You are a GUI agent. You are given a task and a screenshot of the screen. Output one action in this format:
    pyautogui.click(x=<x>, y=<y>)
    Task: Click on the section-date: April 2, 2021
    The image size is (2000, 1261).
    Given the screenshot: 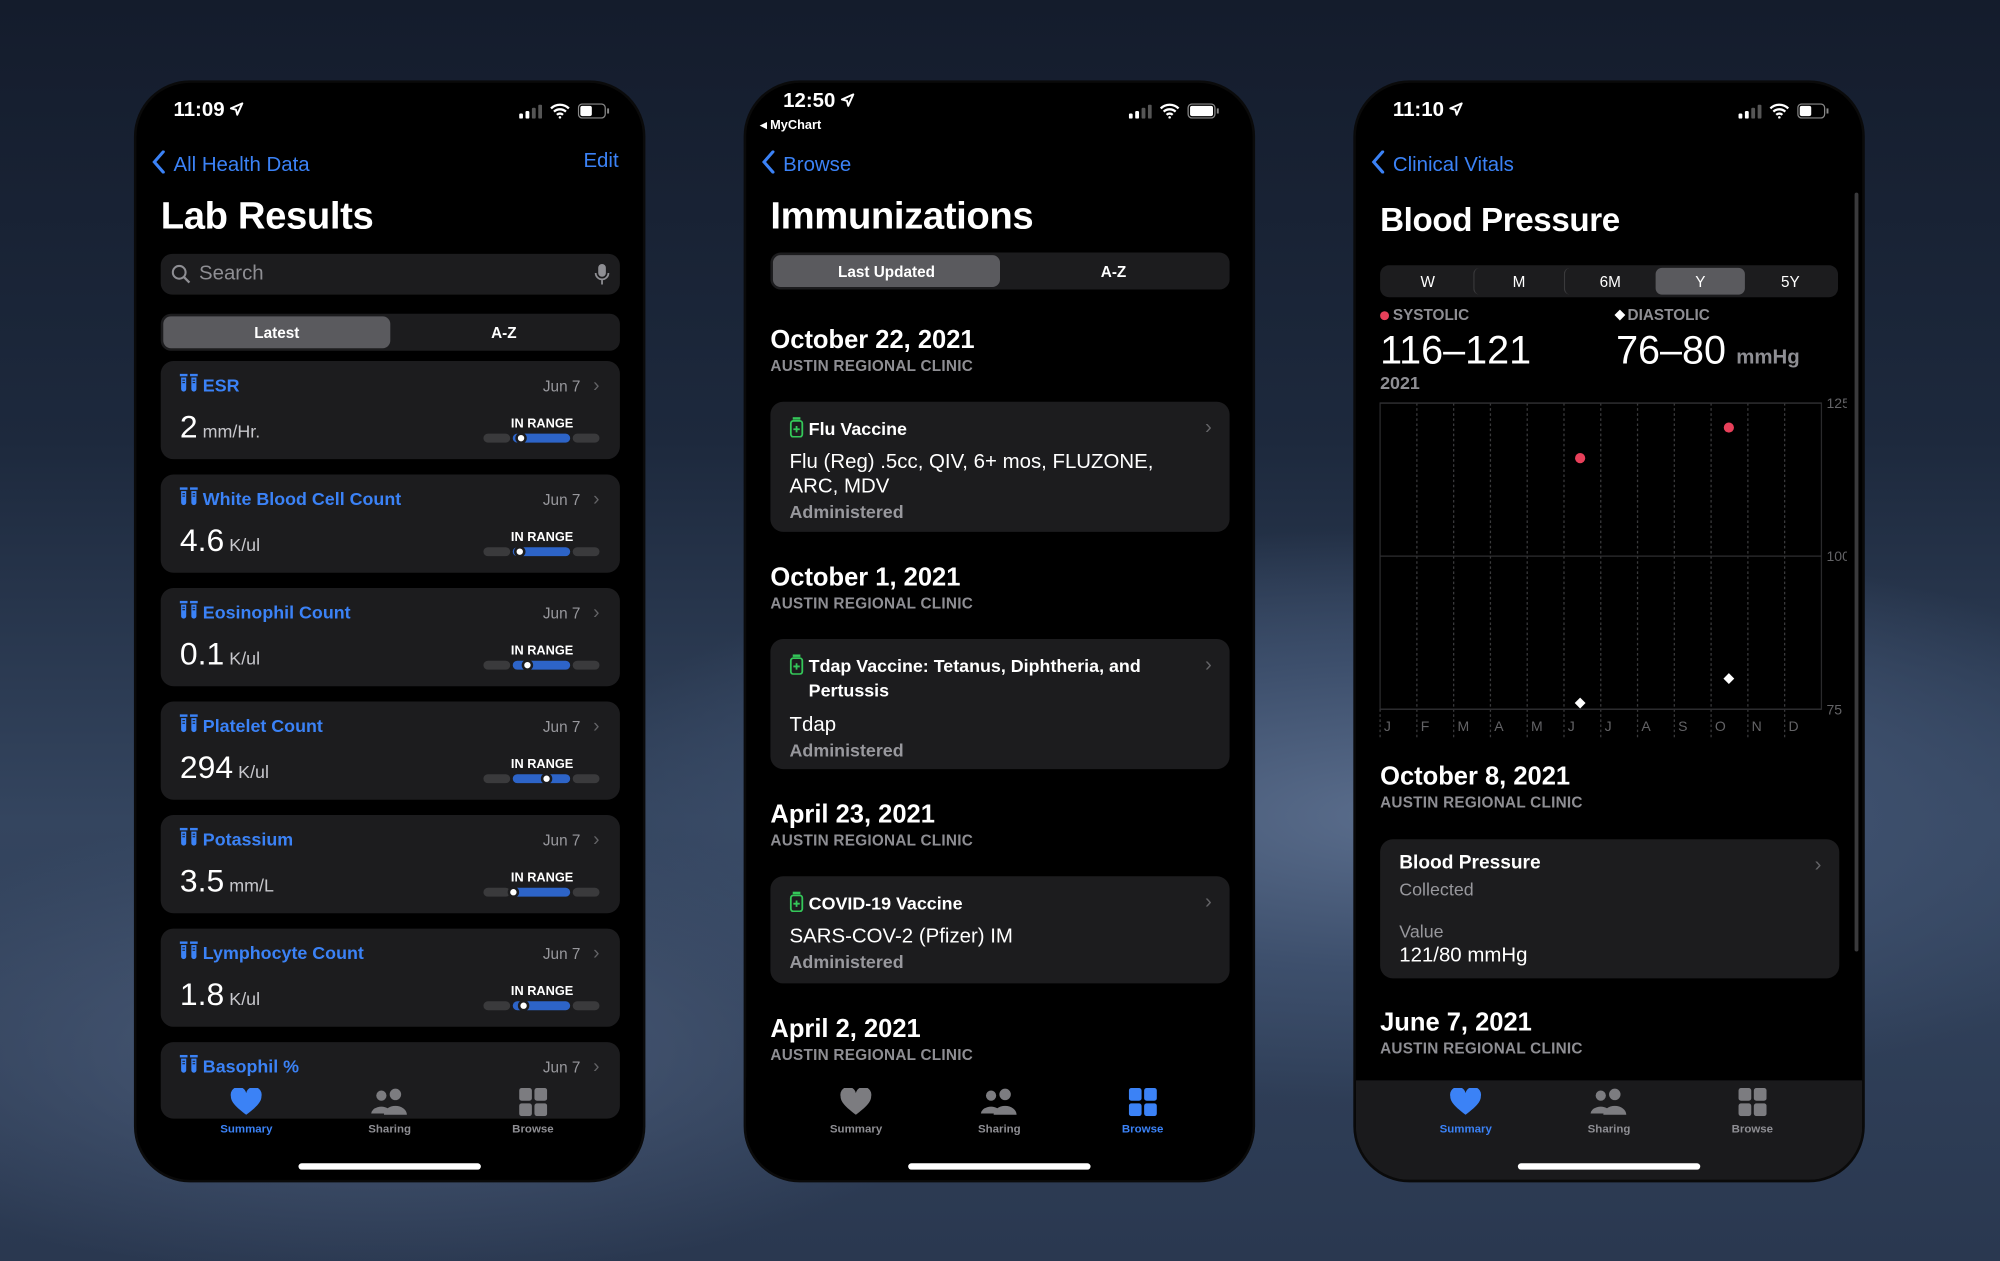 What is the action you would take?
    pyautogui.click(x=845, y=1029)
    